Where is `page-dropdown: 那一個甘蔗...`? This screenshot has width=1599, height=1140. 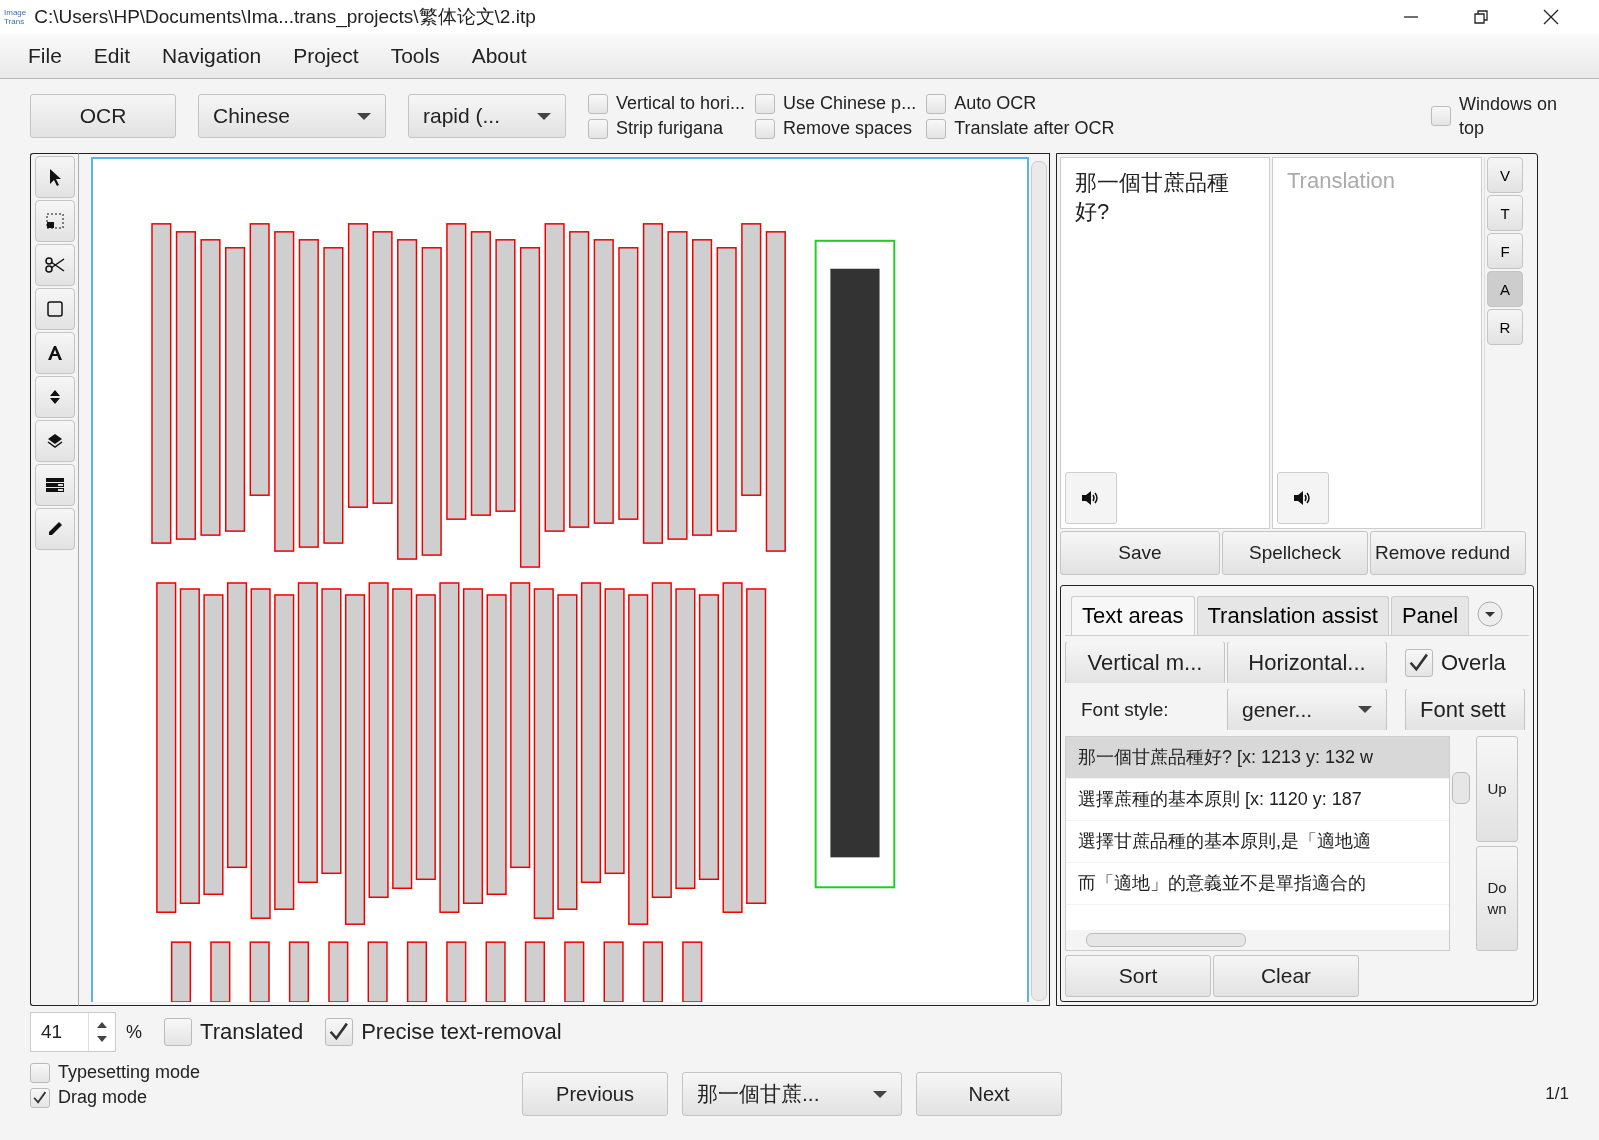 page-dropdown: 那一個甘蔗... is located at coordinates (792, 1094).